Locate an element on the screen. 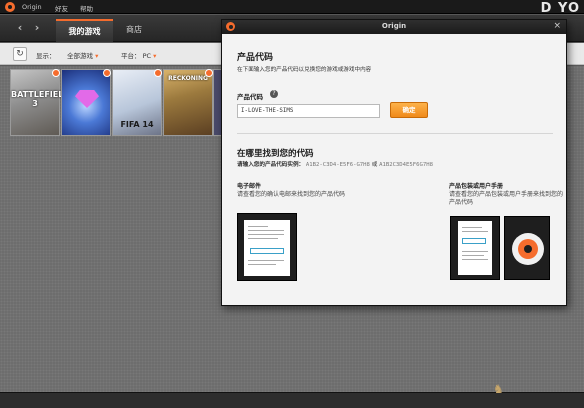 This screenshot has width=584, height=408. email-hint: 电子邮件 请查看您的确认电邮来找到您的产品代码 is located at coordinates (294, 191).